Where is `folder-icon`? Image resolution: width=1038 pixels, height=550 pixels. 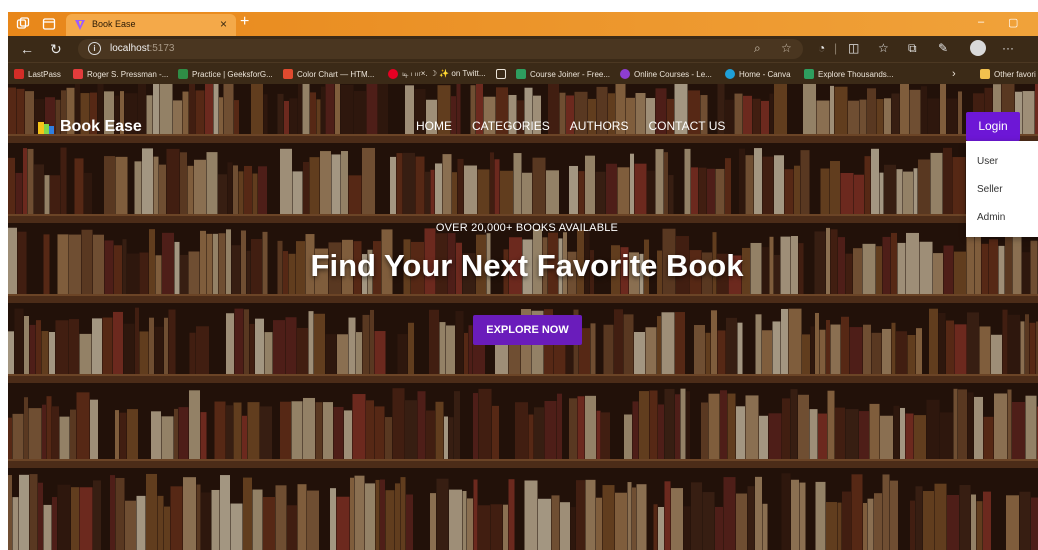
folder-icon is located at coordinates (985, 74).